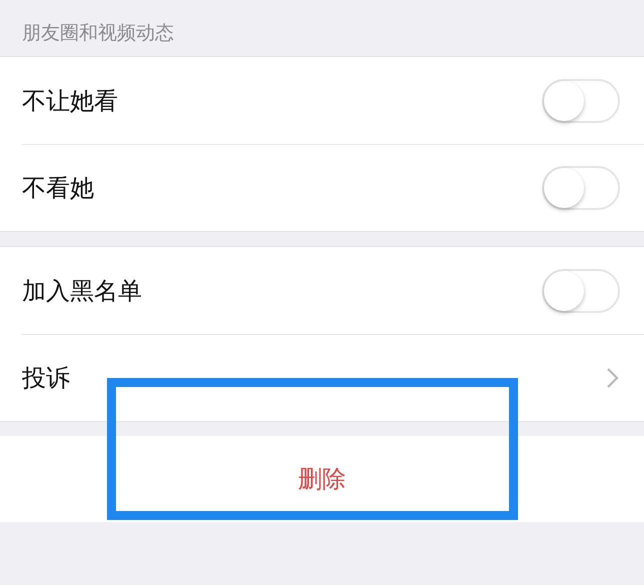  What do you see at coordinates (82, 291) in the screenshot?
I see `row-label: 加入黑名单` at bounding box center [82, 291].